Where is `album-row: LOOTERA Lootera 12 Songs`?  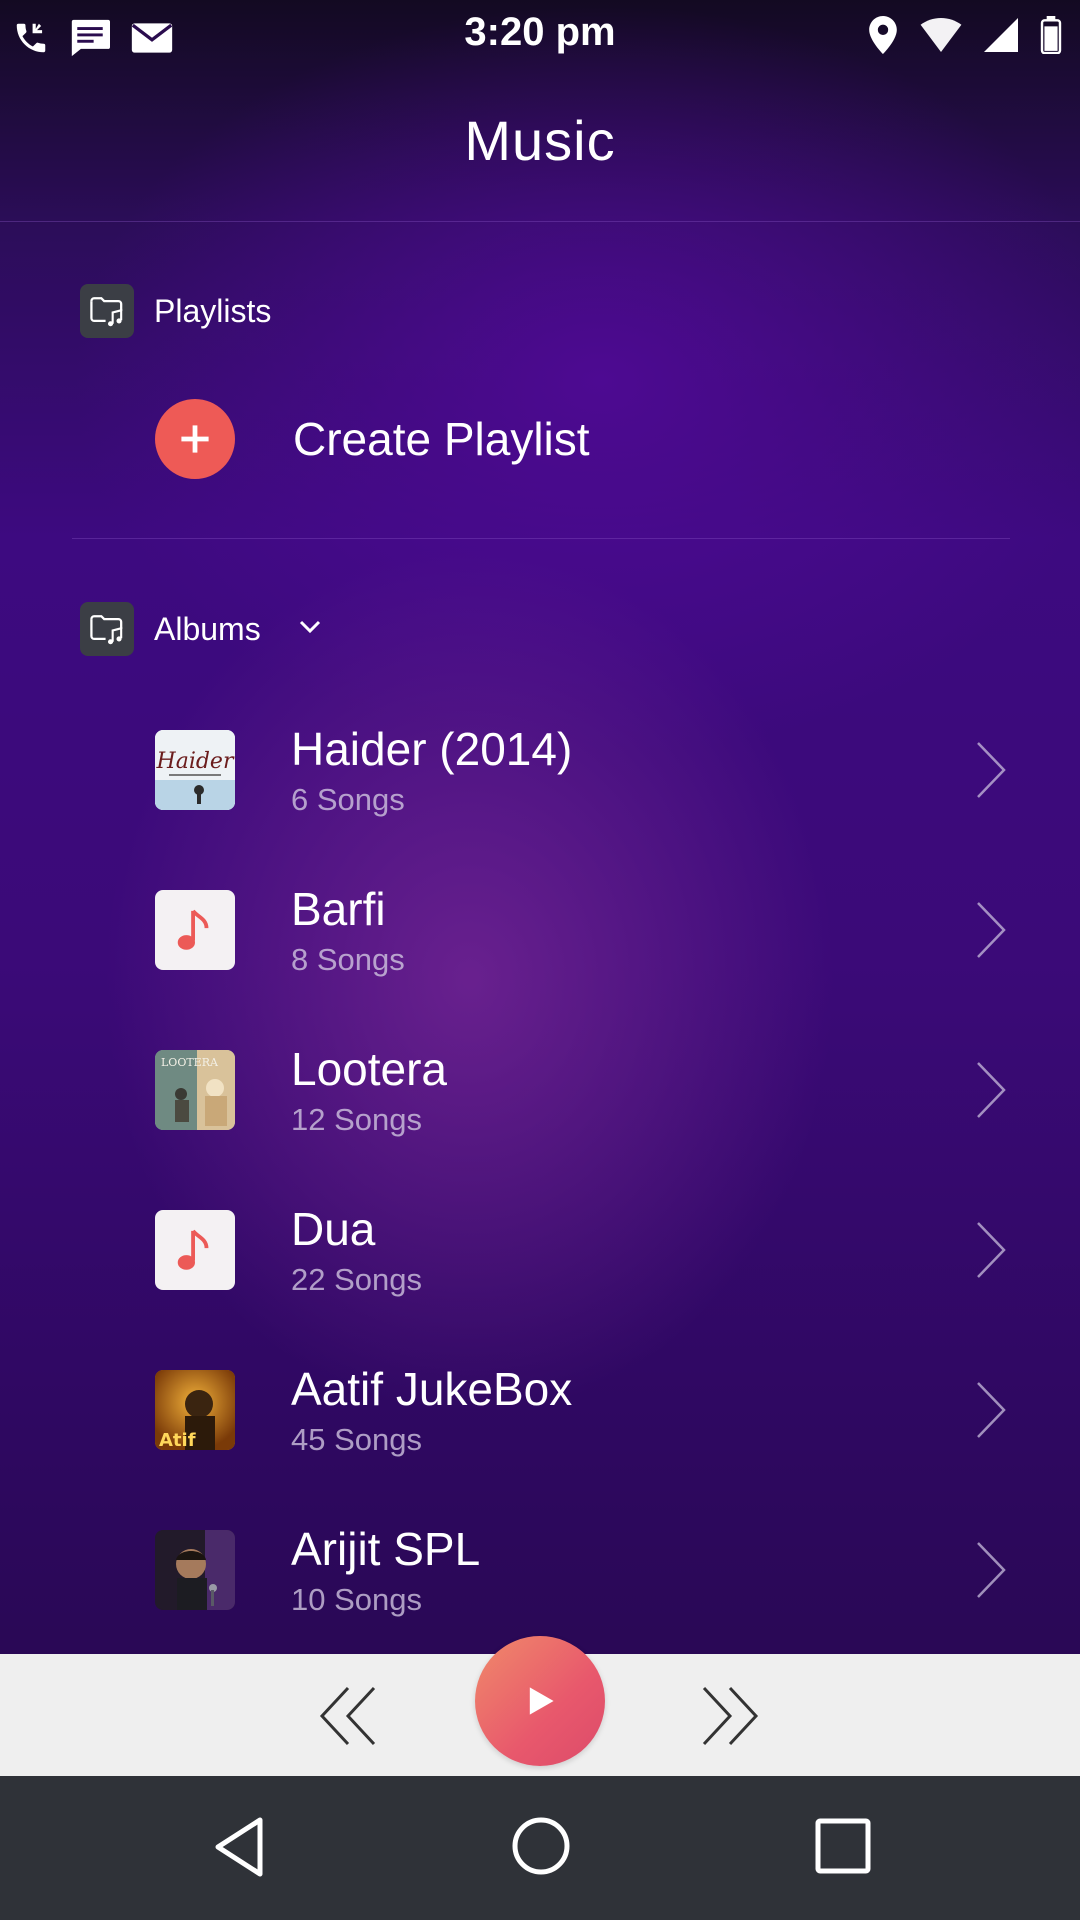 album-row: LOOTERA Lootera 12 Songs is located at coordinates (540, 1090).